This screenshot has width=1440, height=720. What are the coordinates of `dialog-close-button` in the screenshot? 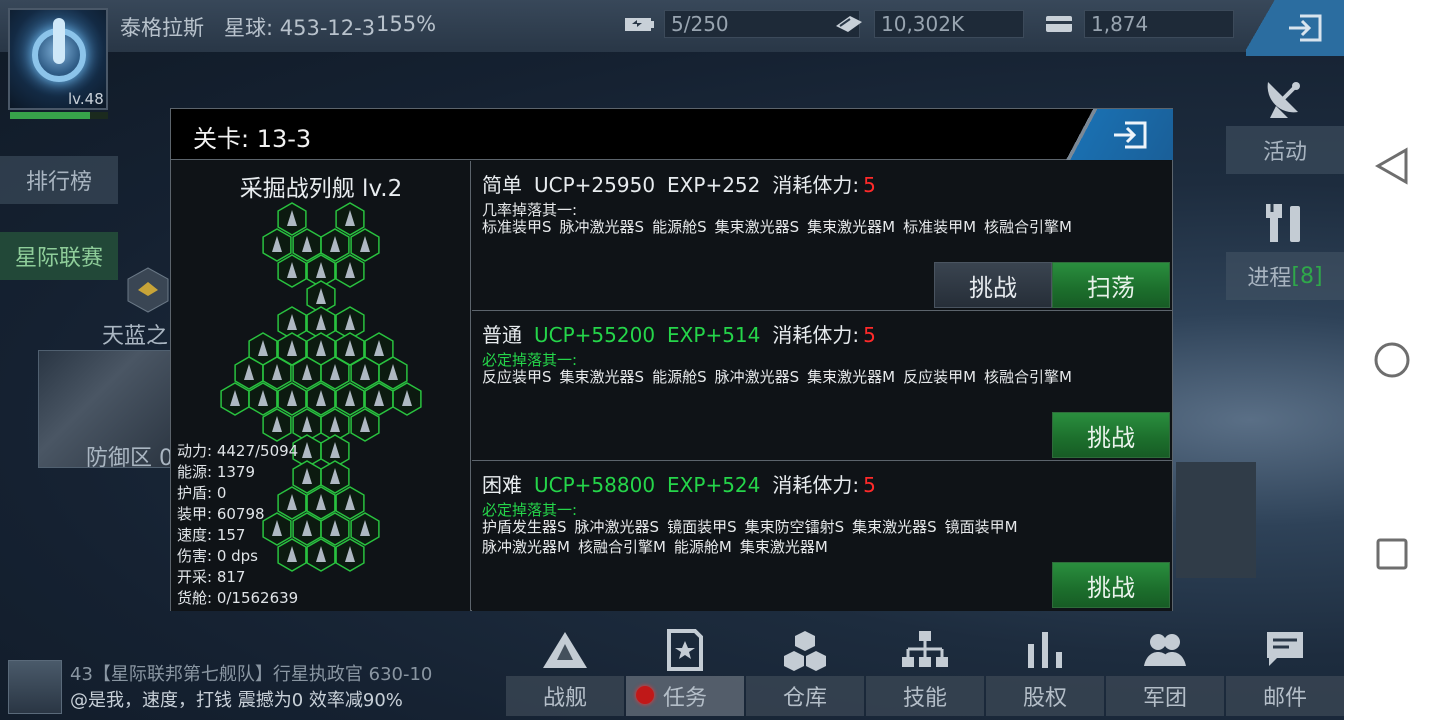 It's located at (1118, 134).